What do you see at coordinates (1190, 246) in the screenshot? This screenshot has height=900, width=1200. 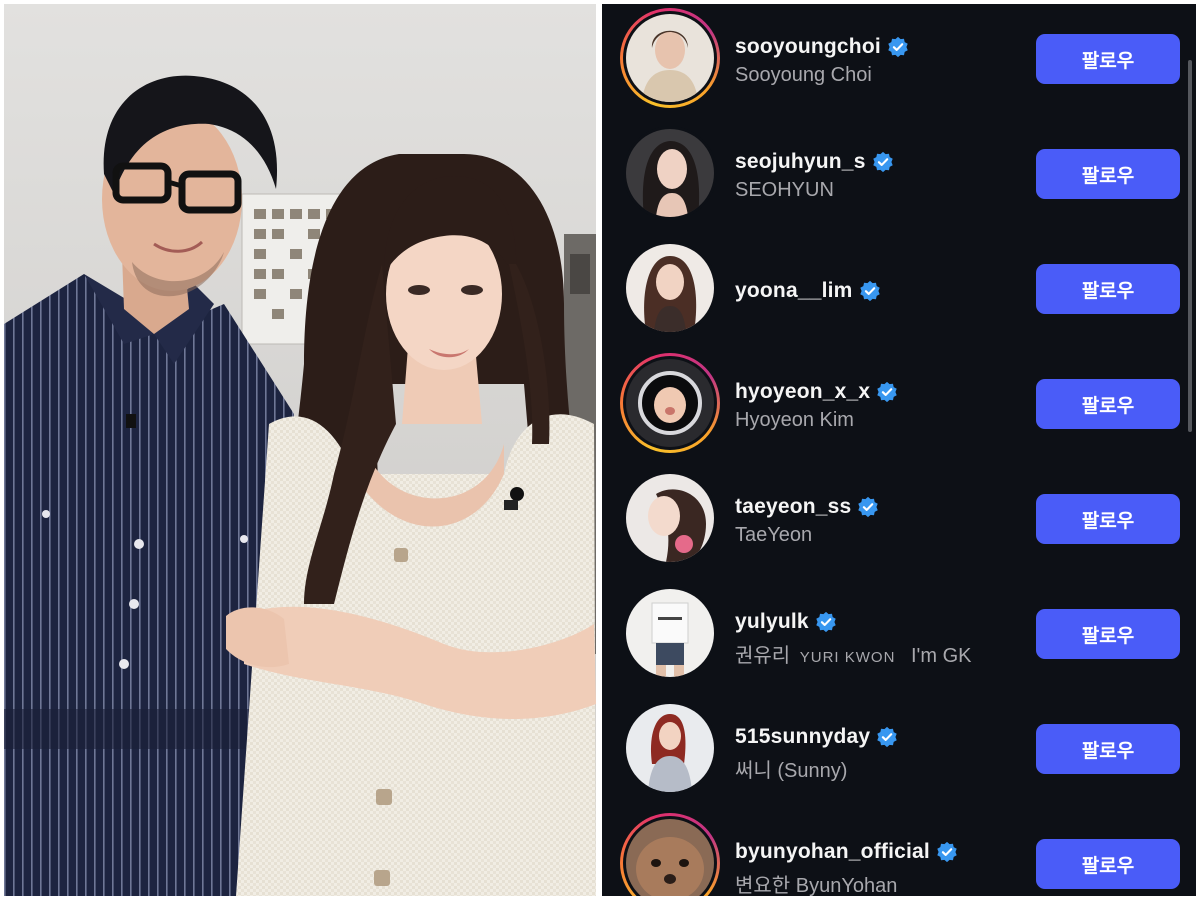 I see `scrollbar` at bounding box center [1190, 246].